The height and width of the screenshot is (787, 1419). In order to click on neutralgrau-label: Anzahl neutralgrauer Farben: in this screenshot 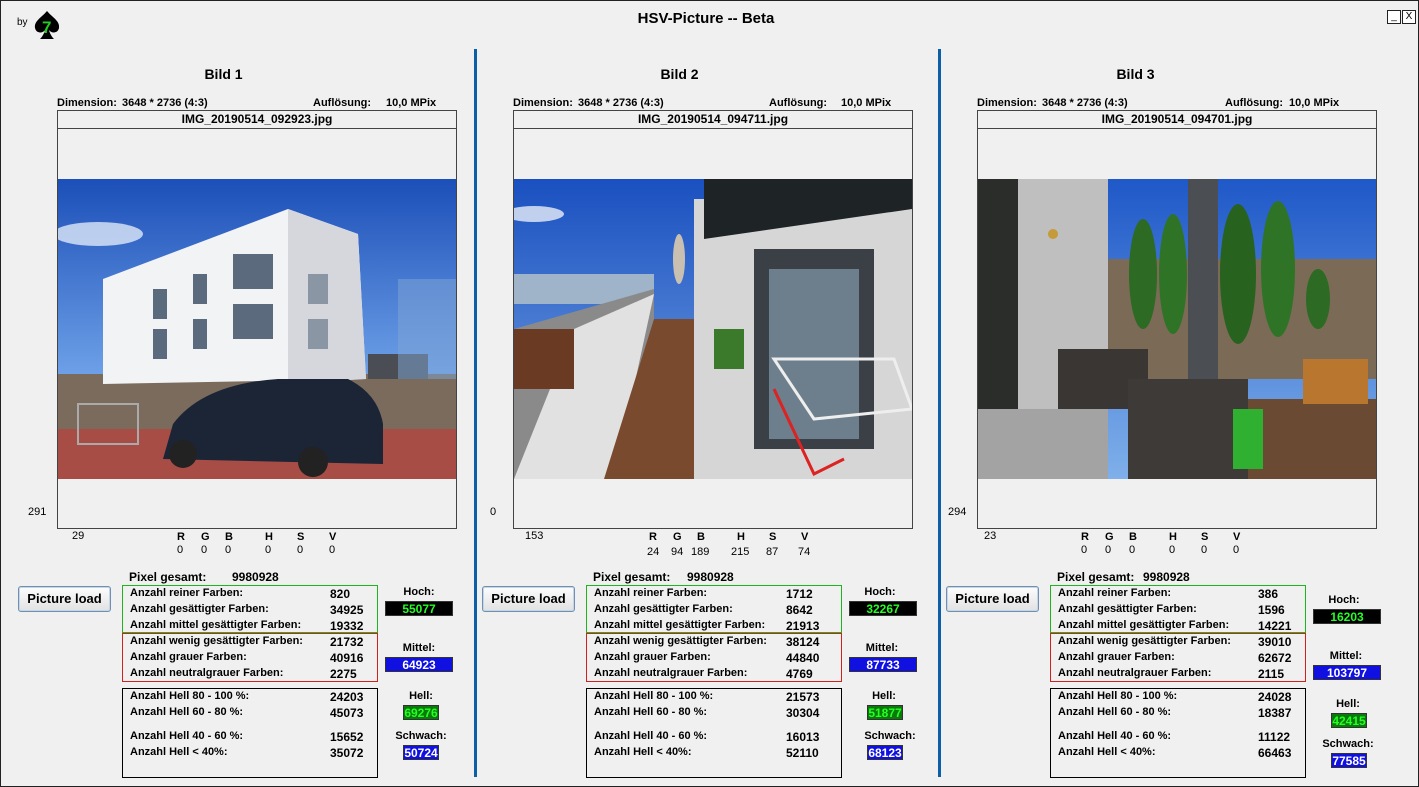, I will do `click(671, 673)`.